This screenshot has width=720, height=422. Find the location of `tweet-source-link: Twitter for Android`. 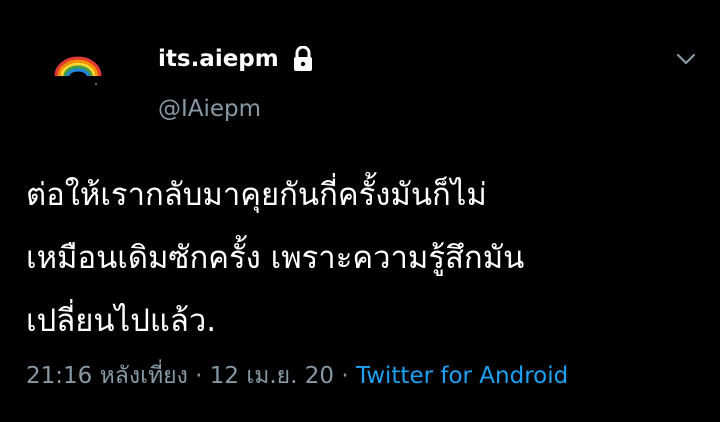

tweet-source-link: Twitter for Android is located at coordinates (462, 376).